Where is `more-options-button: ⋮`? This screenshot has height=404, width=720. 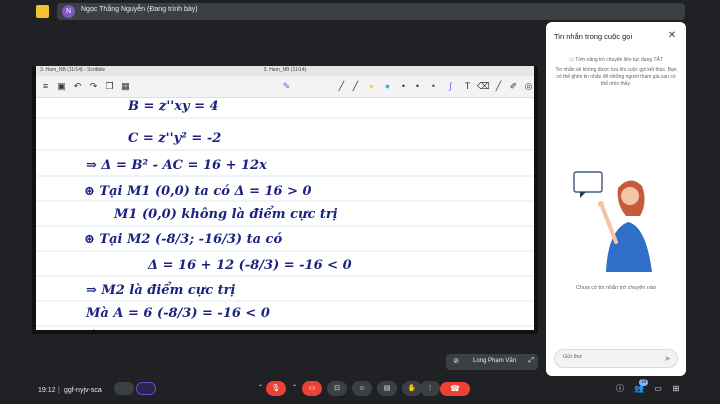
more-options-button: ⋮ is located at coordinates (430, 388).